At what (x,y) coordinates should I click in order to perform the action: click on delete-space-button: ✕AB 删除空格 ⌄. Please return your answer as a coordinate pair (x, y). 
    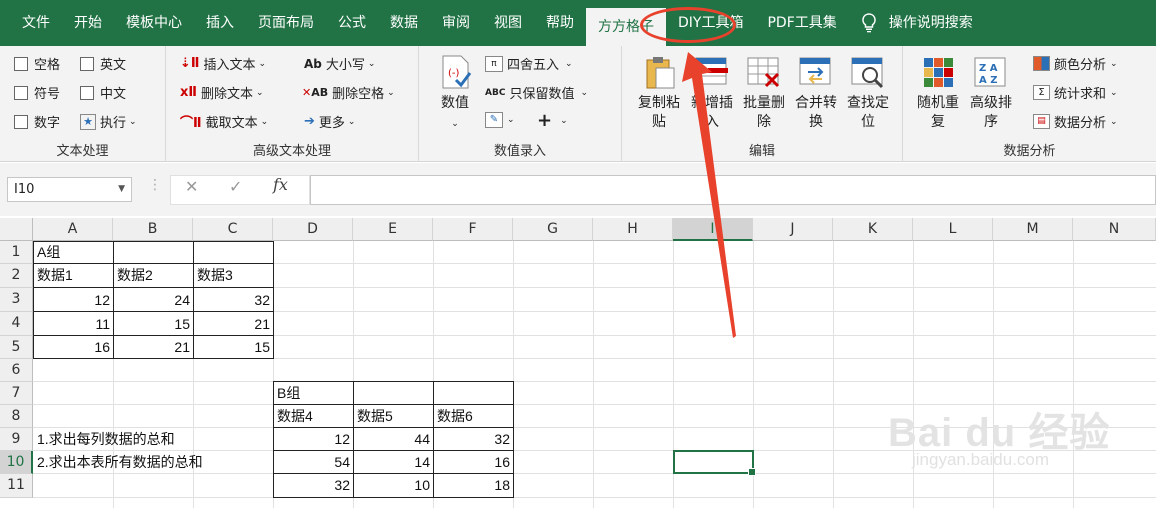
    Looking at the image, I should click on (348, 92).